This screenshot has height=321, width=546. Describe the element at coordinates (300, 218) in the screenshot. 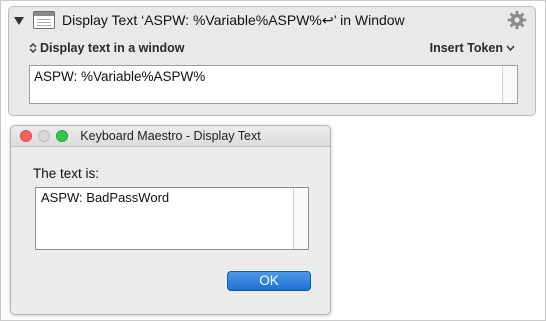

I see `result-scrollbar` at that location.